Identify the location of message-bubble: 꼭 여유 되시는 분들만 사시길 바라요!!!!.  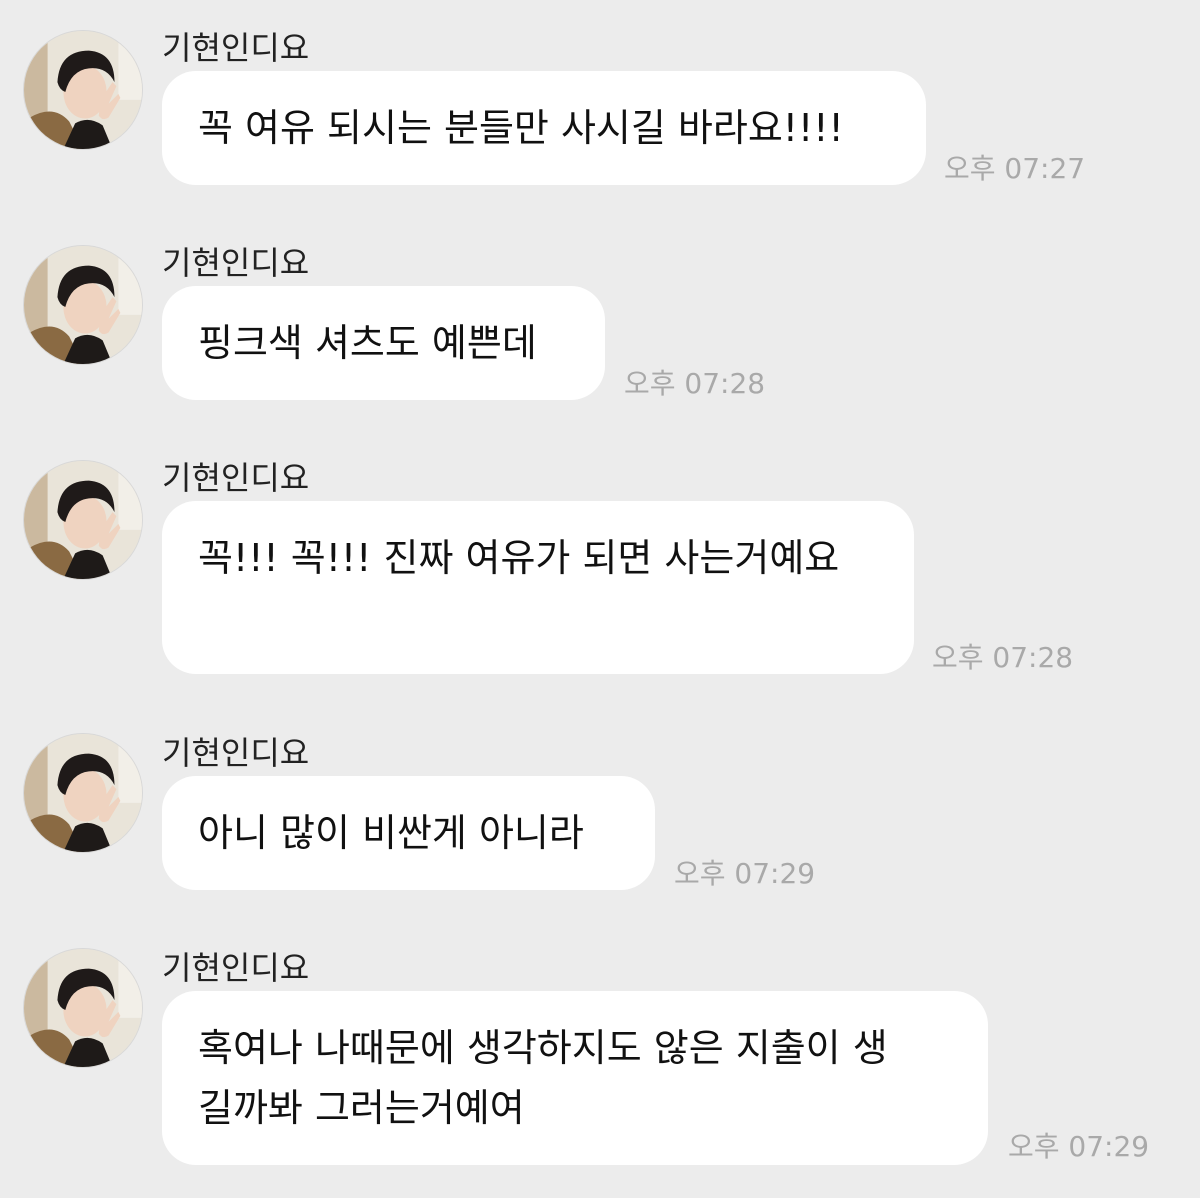
(544, 128).